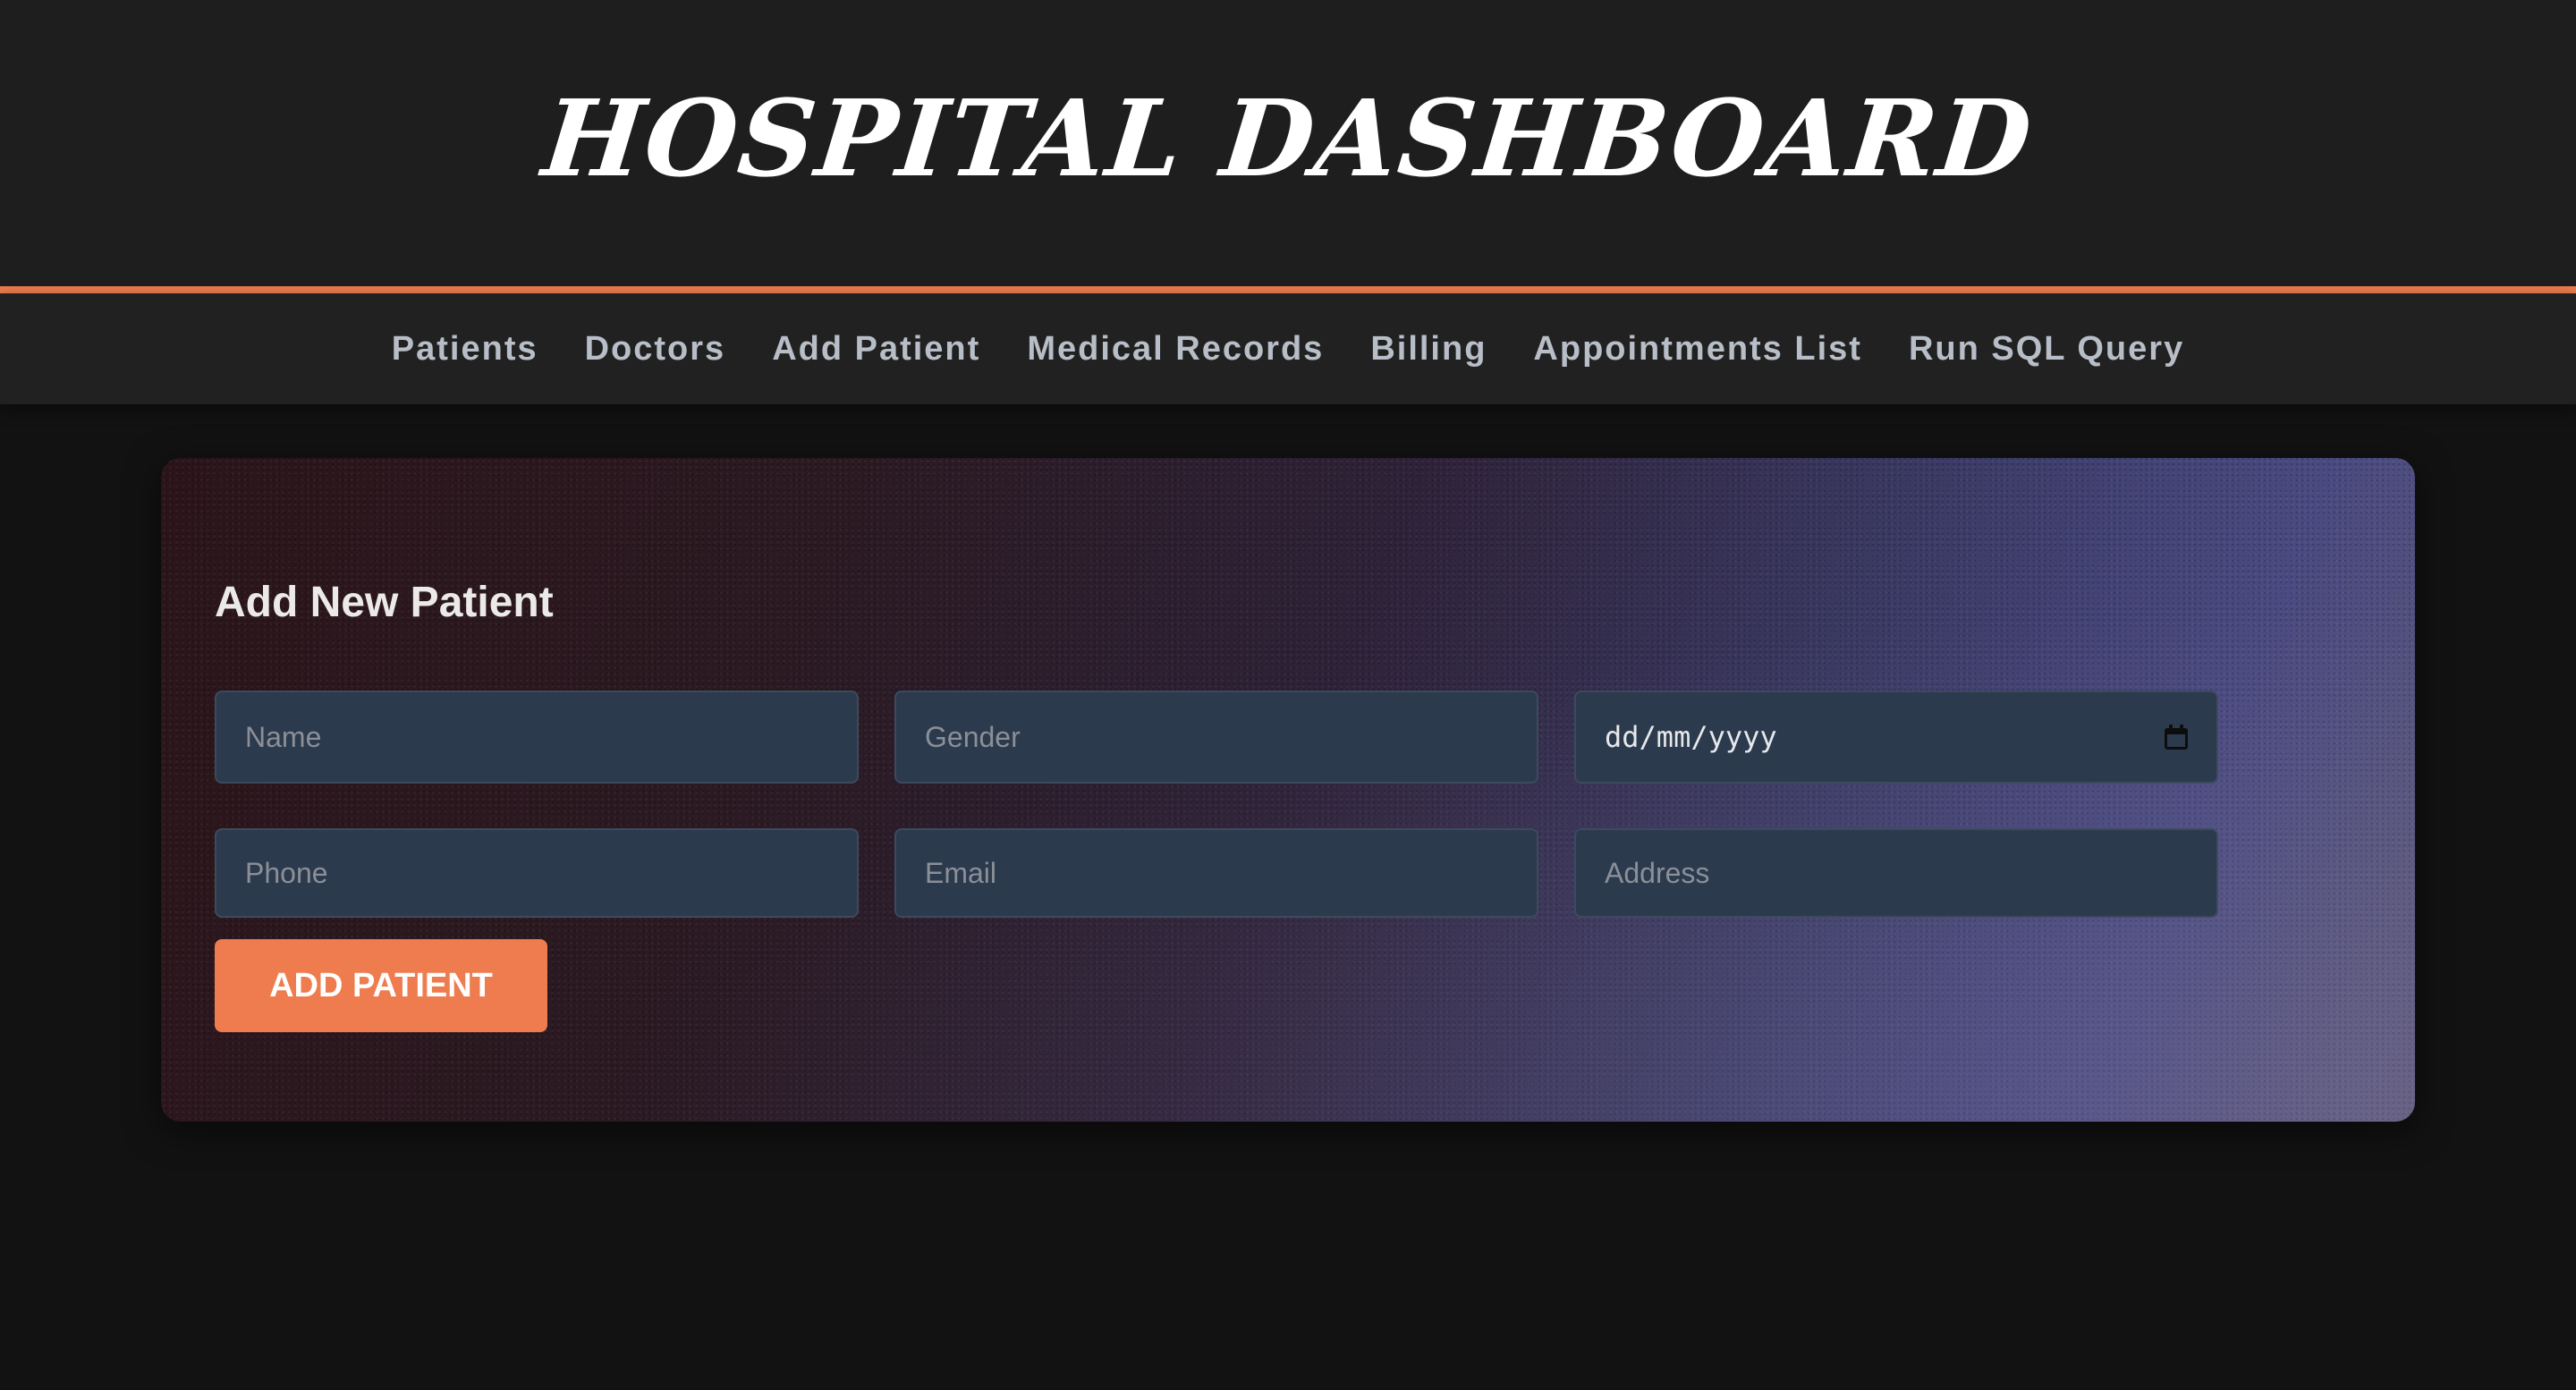 This screenshot has width=2576, height=1390. Describe the element at coordinates (2046, 349) in the screenshot. I see `nav-item-run-sql-query: Run SQL Query` at that location.